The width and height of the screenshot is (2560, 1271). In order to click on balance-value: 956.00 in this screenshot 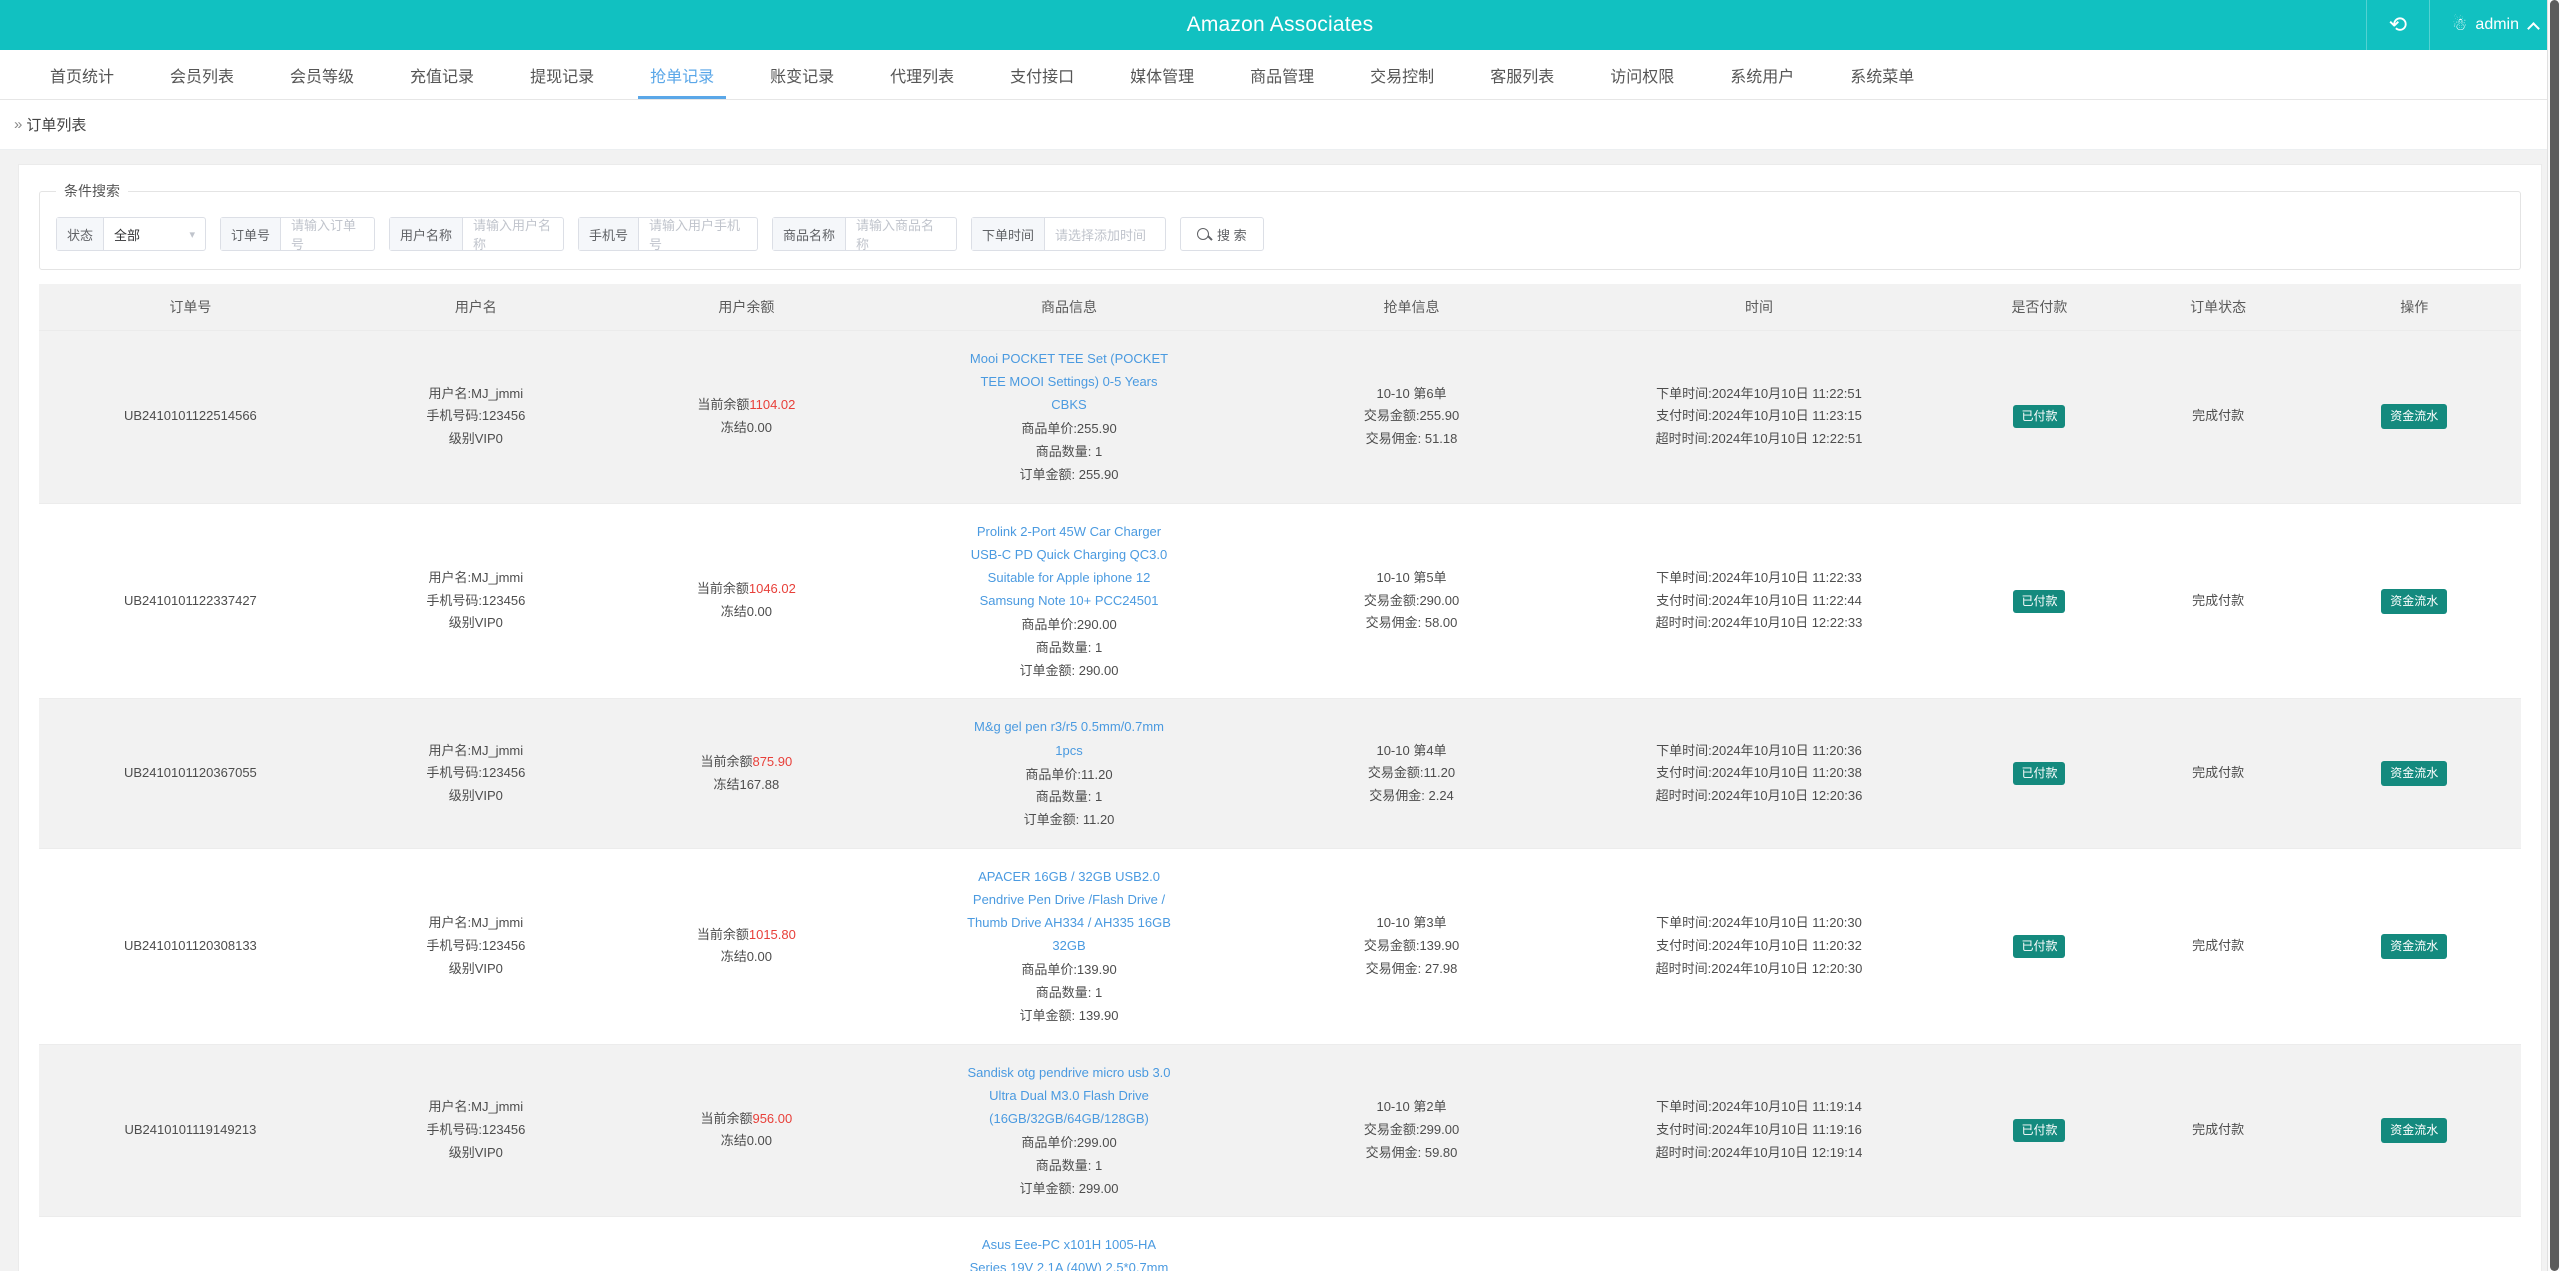, I will do `click(772, 1118)`.